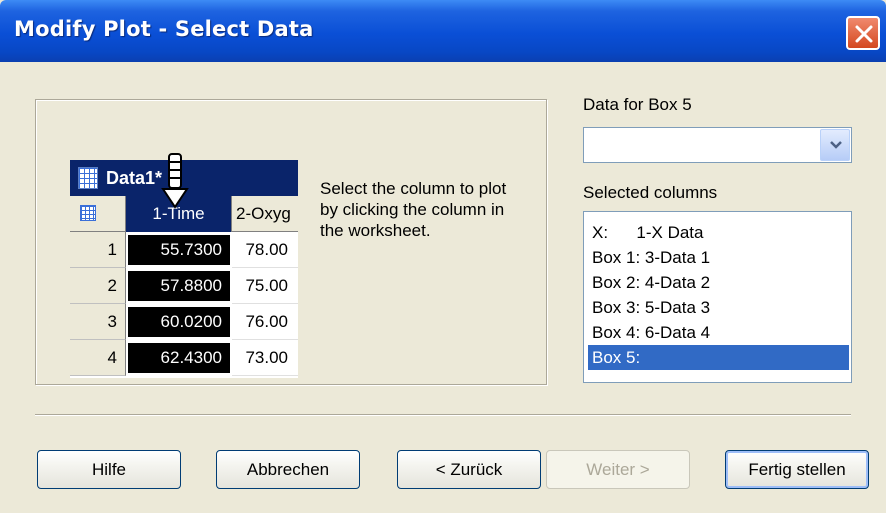 This screenshot has height=513, width=886. I want to click on worksheet-title: Data1*, so click(134, 178).